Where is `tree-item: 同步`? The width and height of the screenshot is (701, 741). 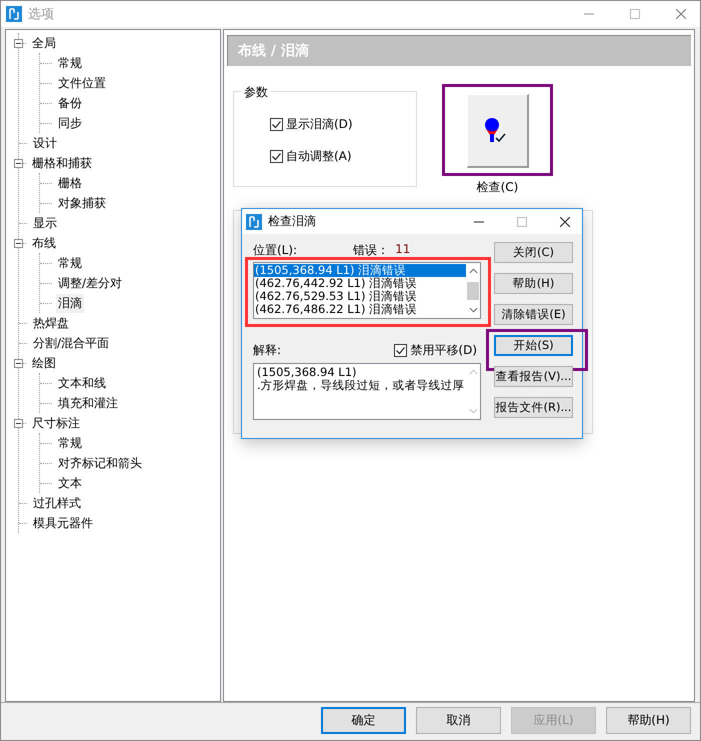 tree-item: 同步 is located at coordinates (70, 123).